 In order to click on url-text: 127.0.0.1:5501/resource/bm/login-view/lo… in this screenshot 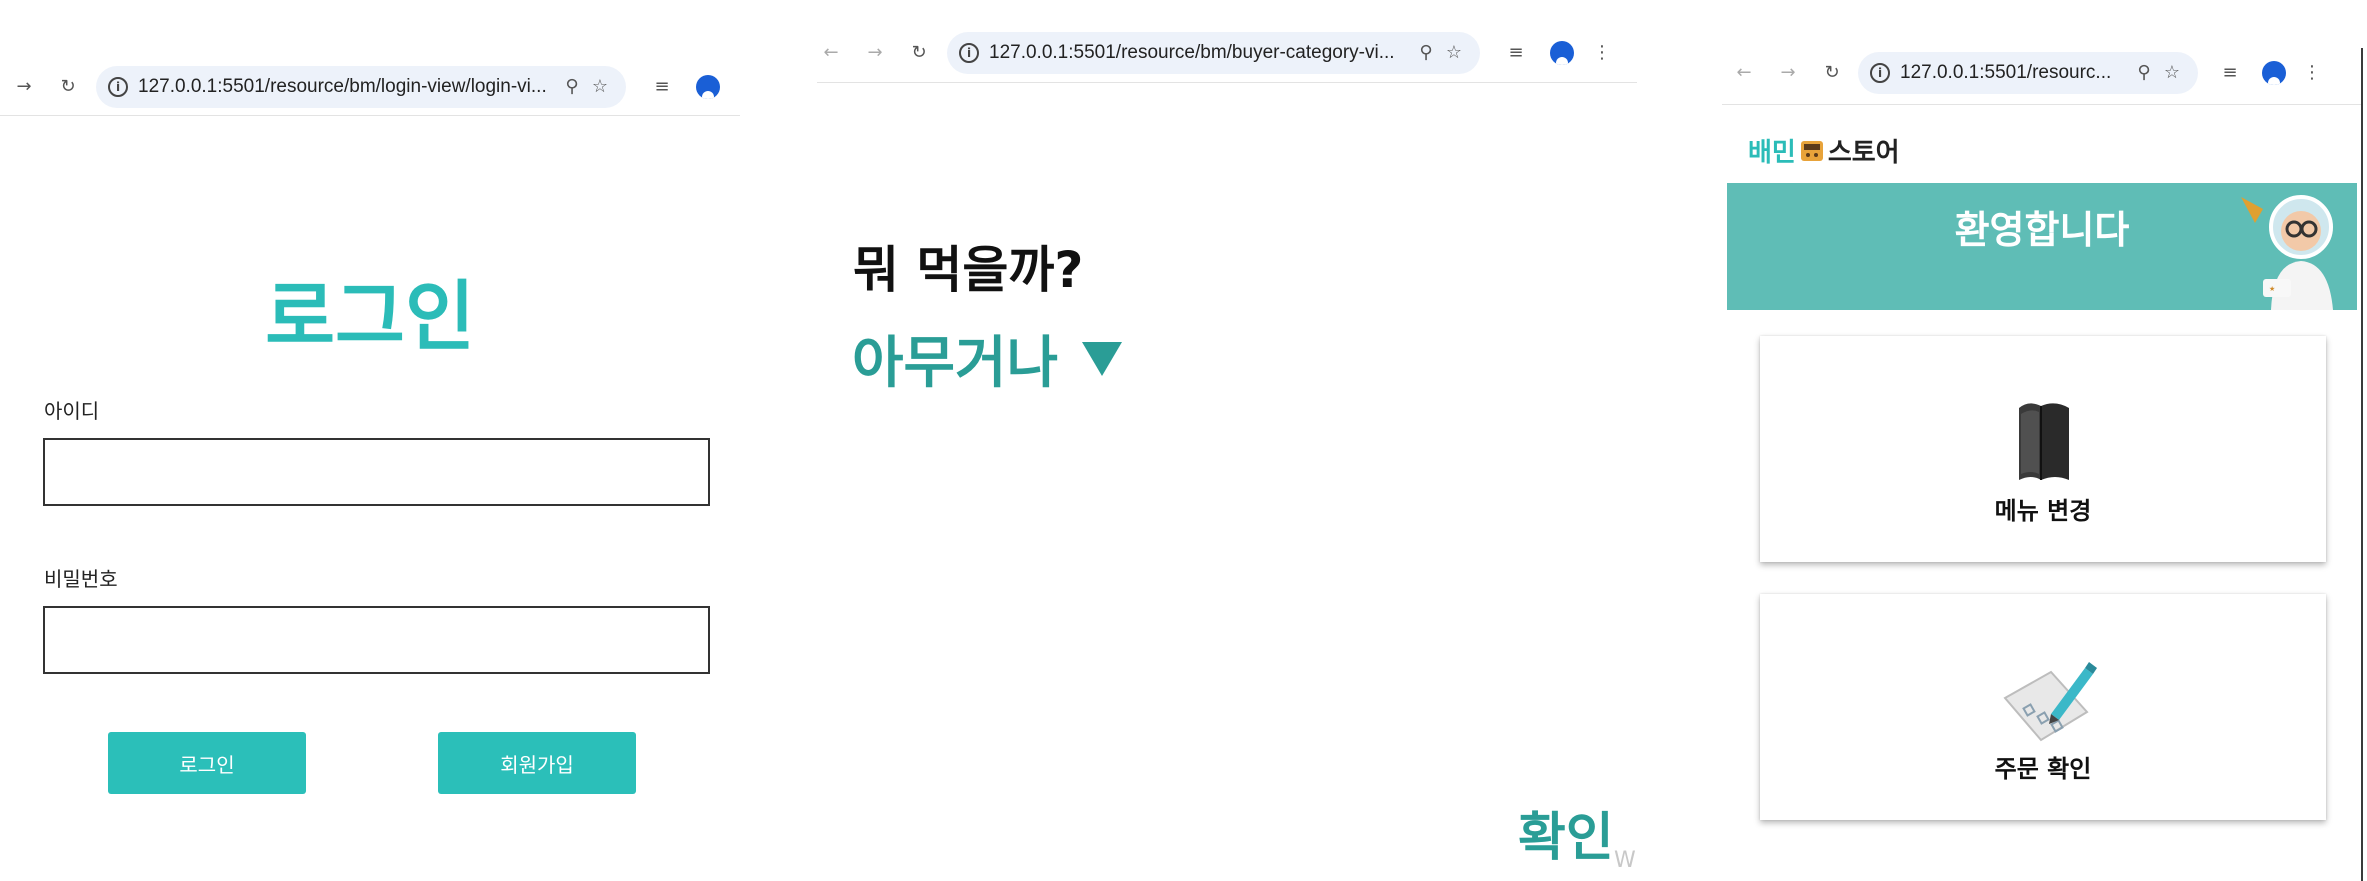, I will do `click(342, 86)`.